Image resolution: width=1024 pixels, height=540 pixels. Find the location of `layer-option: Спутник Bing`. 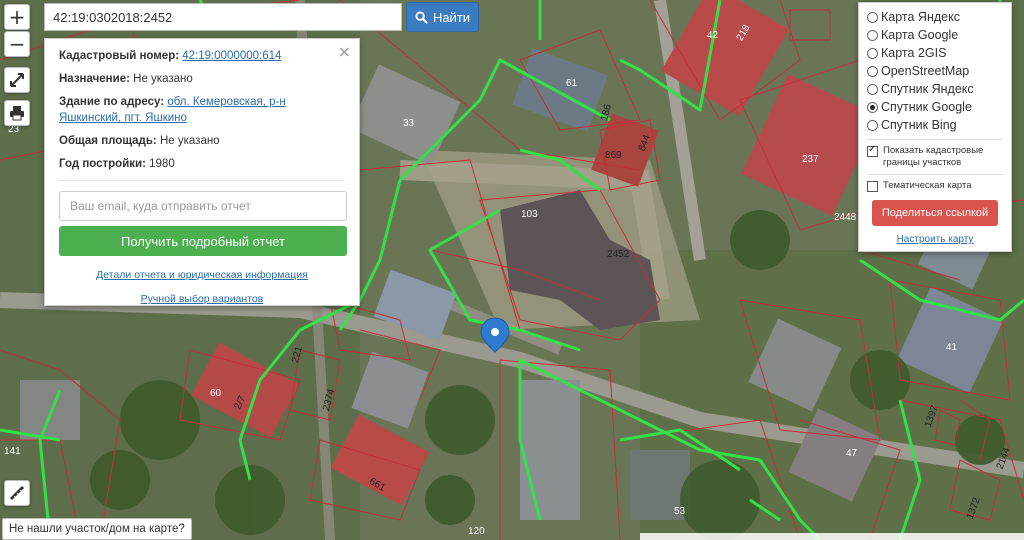

layer-option: Спутник Bing is located at coordinates (935, 125).